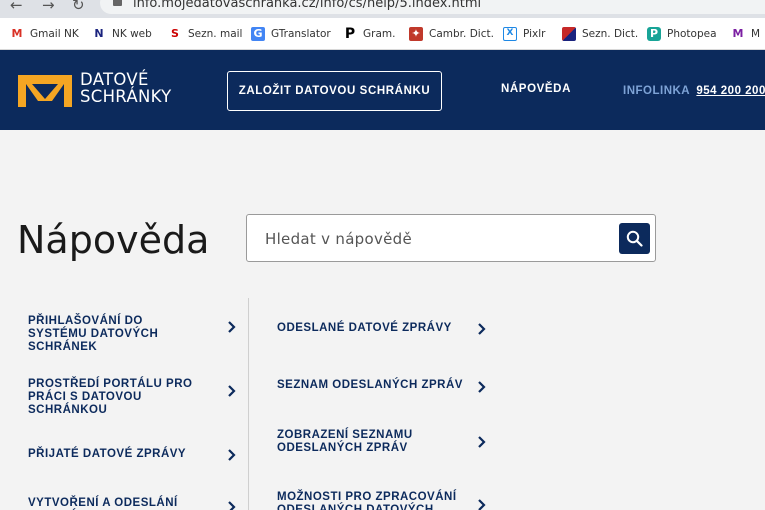  Describe the element at coordinates (334, 91) in the screenshot. I see `create-mailbox-button: ZALOŽIT DATOVOU SCHRÁNKU` at that location.